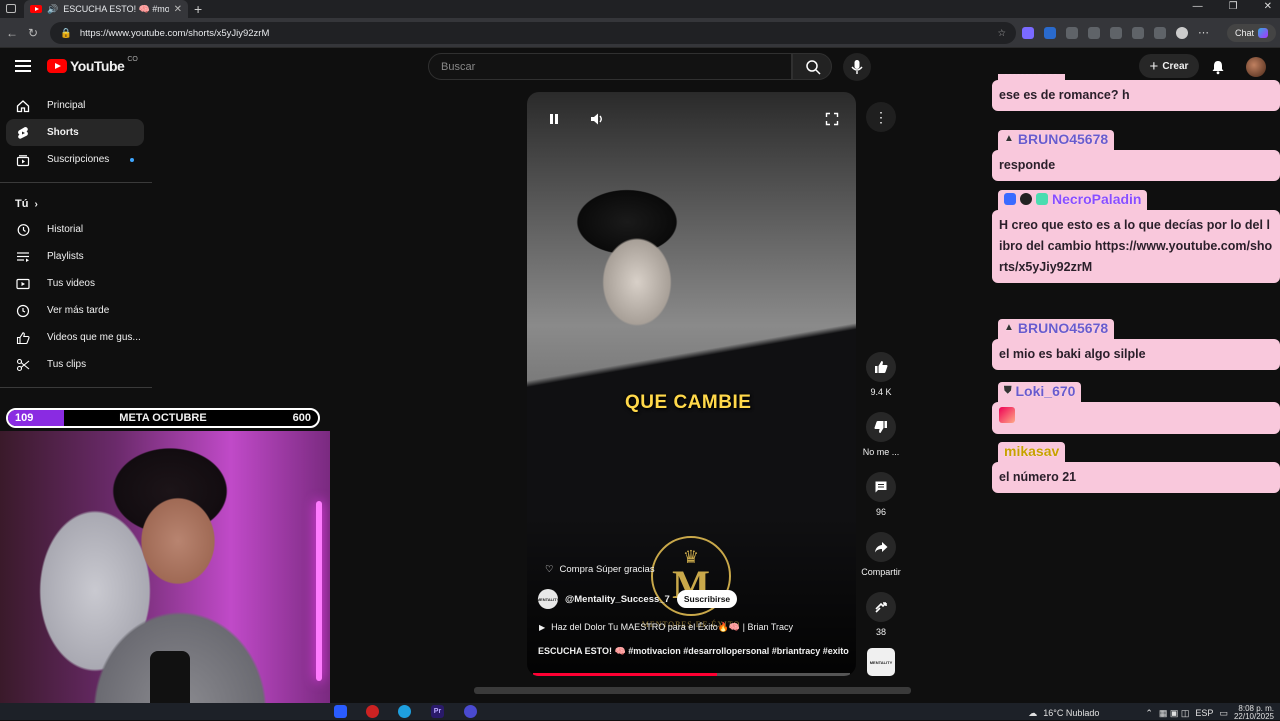  Describe the element at coordinates (880, 632) in the screenshot. I see `remix-count: 38` at that location.